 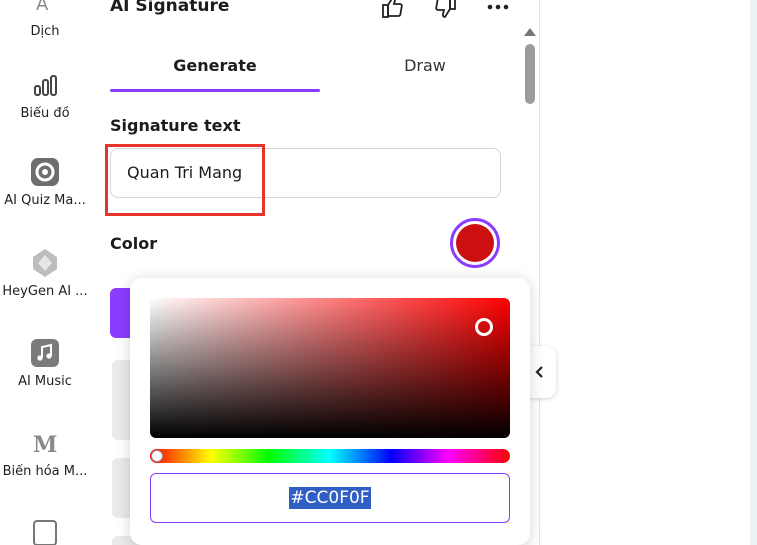 I want to click on hue-slider-handle, so click(x=157, y=456).